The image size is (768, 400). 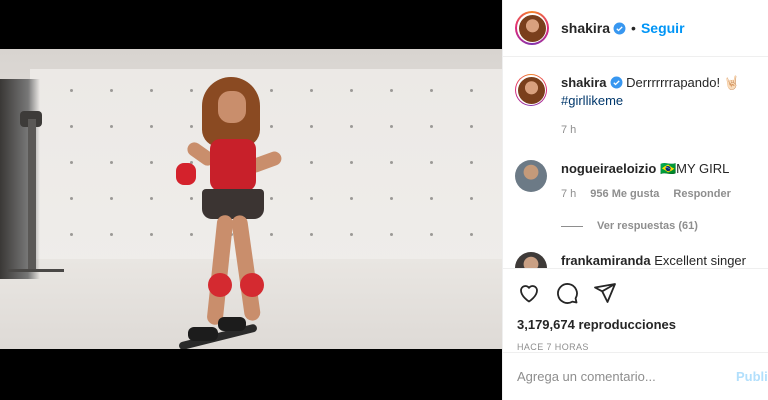 I want to click on view-count-label: 3,179,674 reproducciones, so click(x=596, y=324).